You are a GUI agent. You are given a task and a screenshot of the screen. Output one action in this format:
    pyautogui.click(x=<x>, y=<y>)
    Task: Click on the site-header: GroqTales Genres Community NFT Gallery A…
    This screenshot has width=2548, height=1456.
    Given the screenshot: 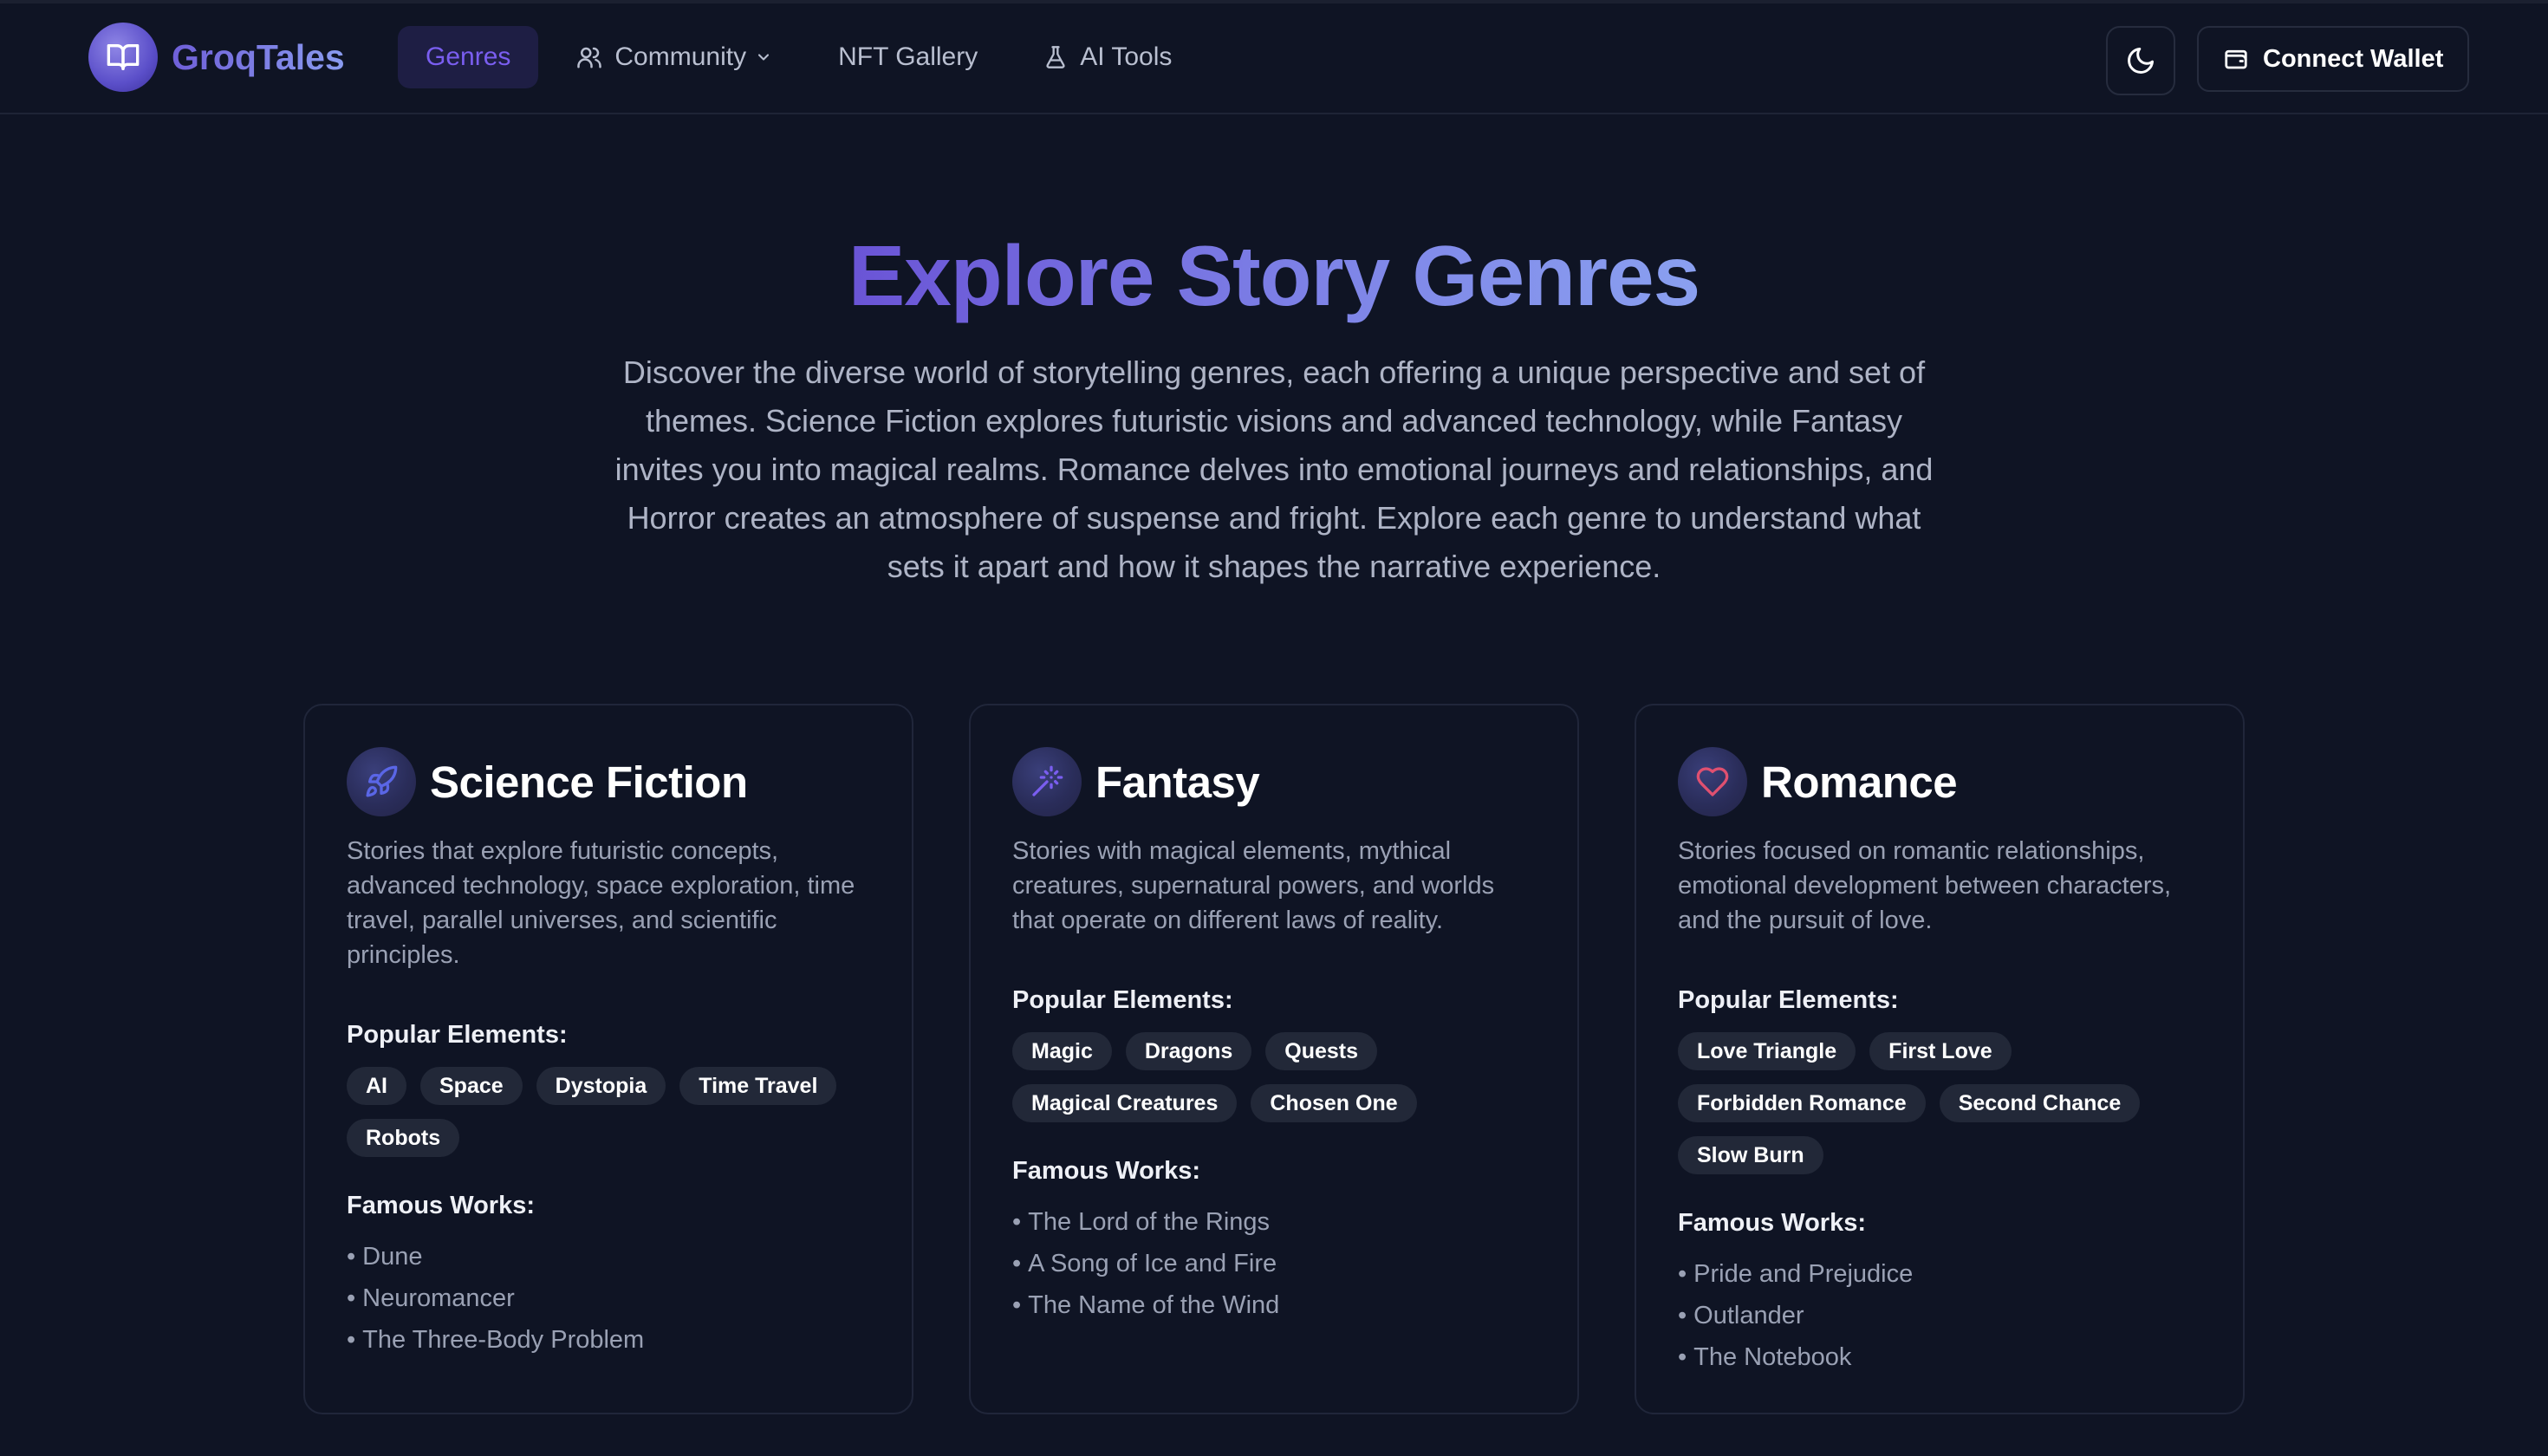 What is the action you would take?
    pyautogui.click(x=1274, y=58)
    